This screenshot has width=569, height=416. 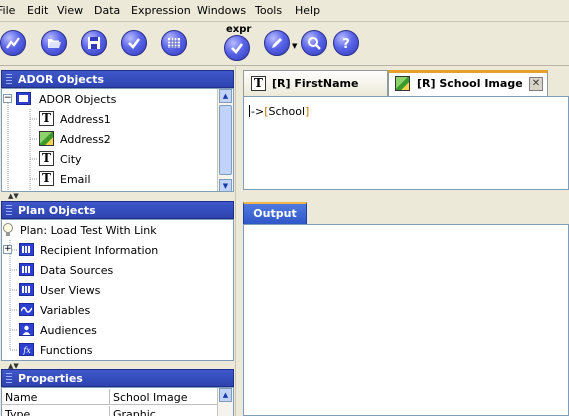 What do you see at coordinates (78, 99) in the screenshot?
I see `ador-root-label: ADOR Objects` at bounding box center [78, 99].